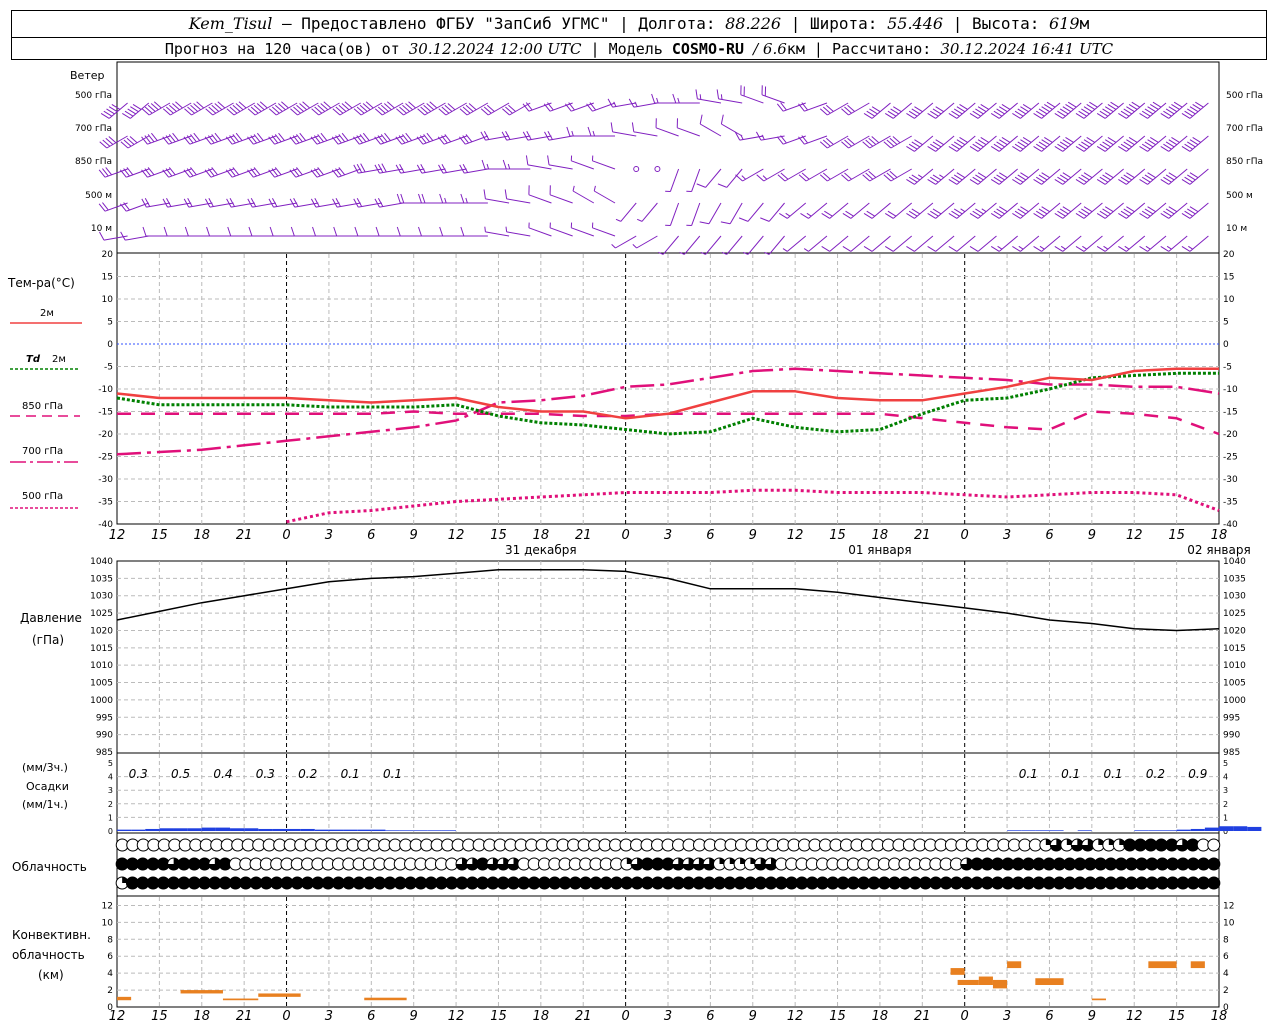 This screenshot has height=1024, width=1280. What do you see at coordinates (117, 535) in the screenshot?
I see `x-tick-label: 12` at bounding box center [117, 535].